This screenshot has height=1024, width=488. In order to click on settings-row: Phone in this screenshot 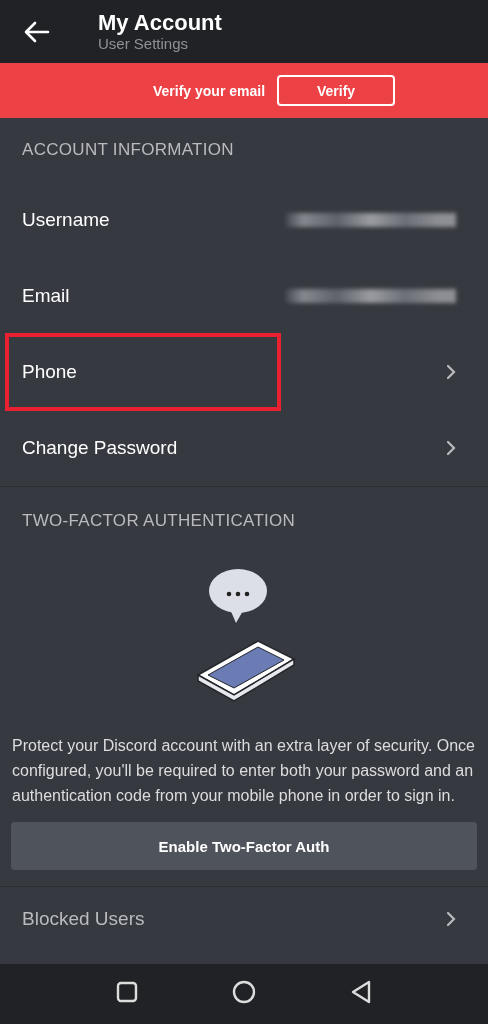, I will do `click(244, 372)`.